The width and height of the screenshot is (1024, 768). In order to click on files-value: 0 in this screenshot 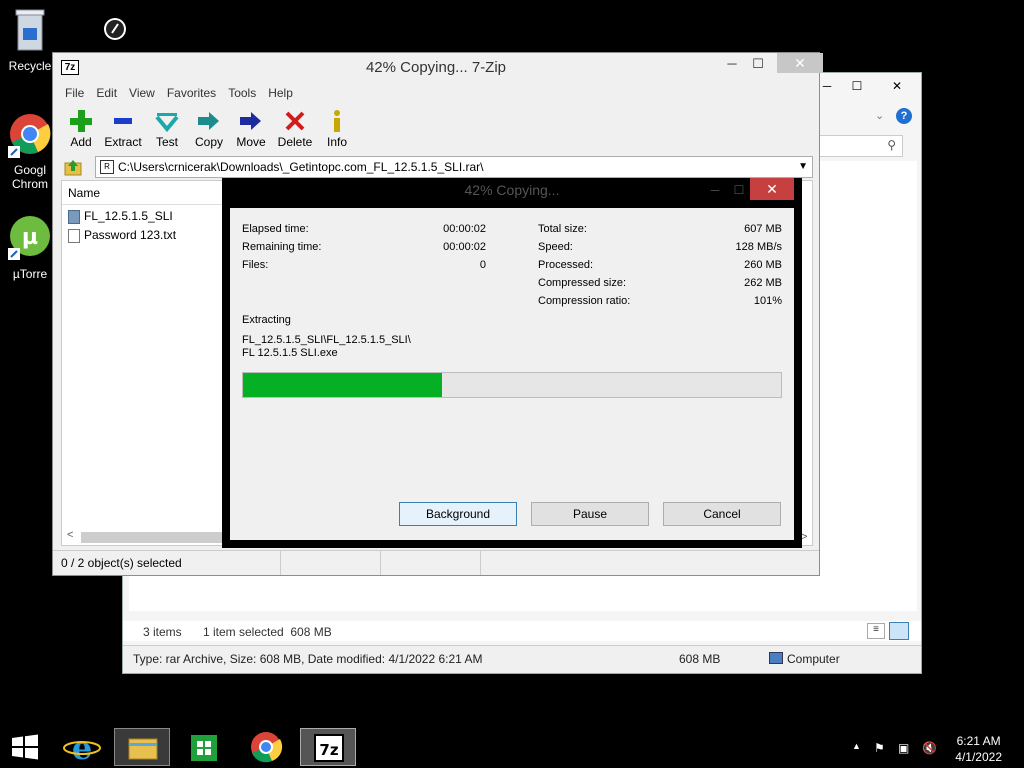, I will do `click(482, 265)`.